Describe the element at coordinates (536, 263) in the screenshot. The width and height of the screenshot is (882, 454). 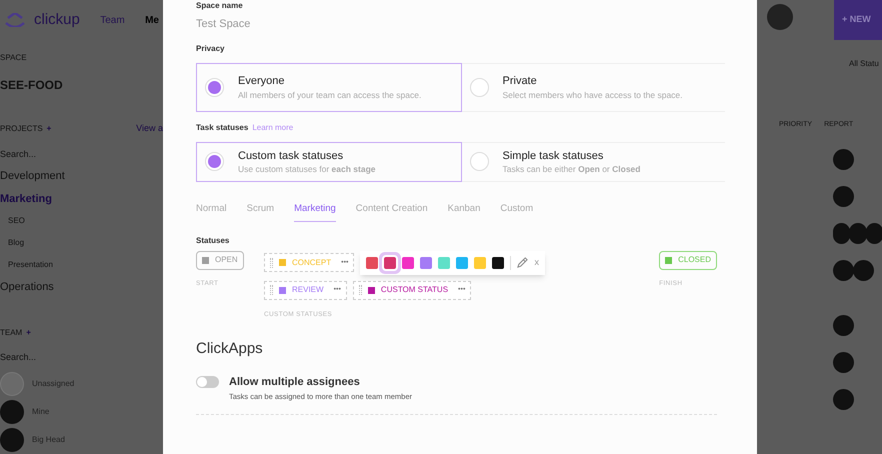
I see `close-picker-button: x` at that location.